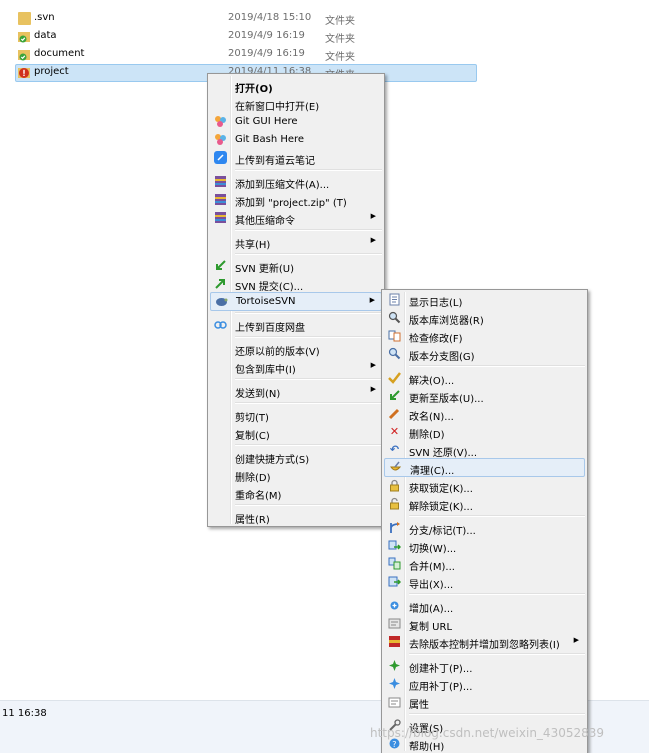 Image resolution: width=649 pixels, height=753 pixels. What do you see at coordinates (275, 161) in the screenshot?
I see `menu-label: 上传到有道云笔记` at bounding box center [275, 161].